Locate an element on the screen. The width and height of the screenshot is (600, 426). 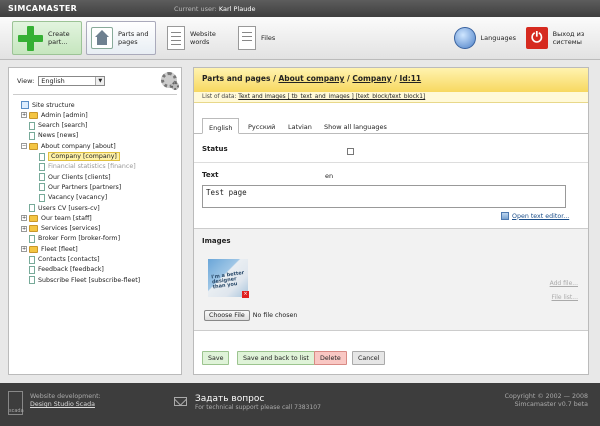
tree-item: Users CV [users-cv] is located at coordinates (60, 208).